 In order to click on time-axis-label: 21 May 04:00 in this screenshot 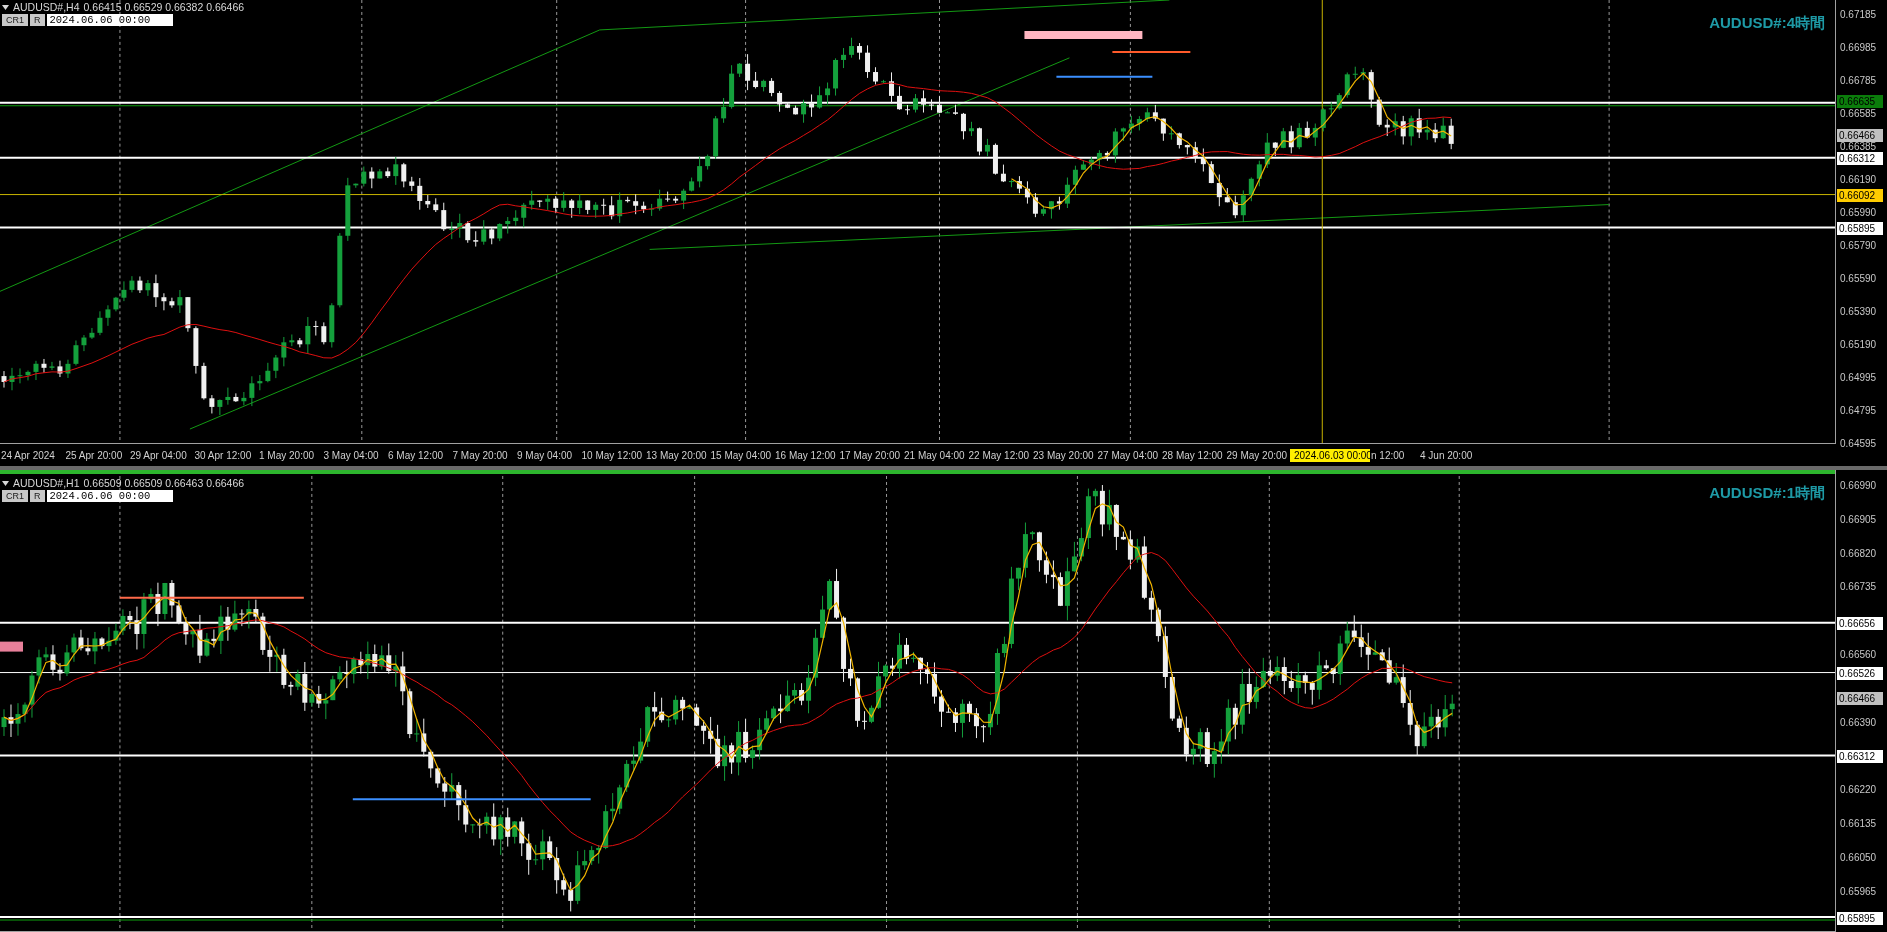, I will do `click(934, 455)`.